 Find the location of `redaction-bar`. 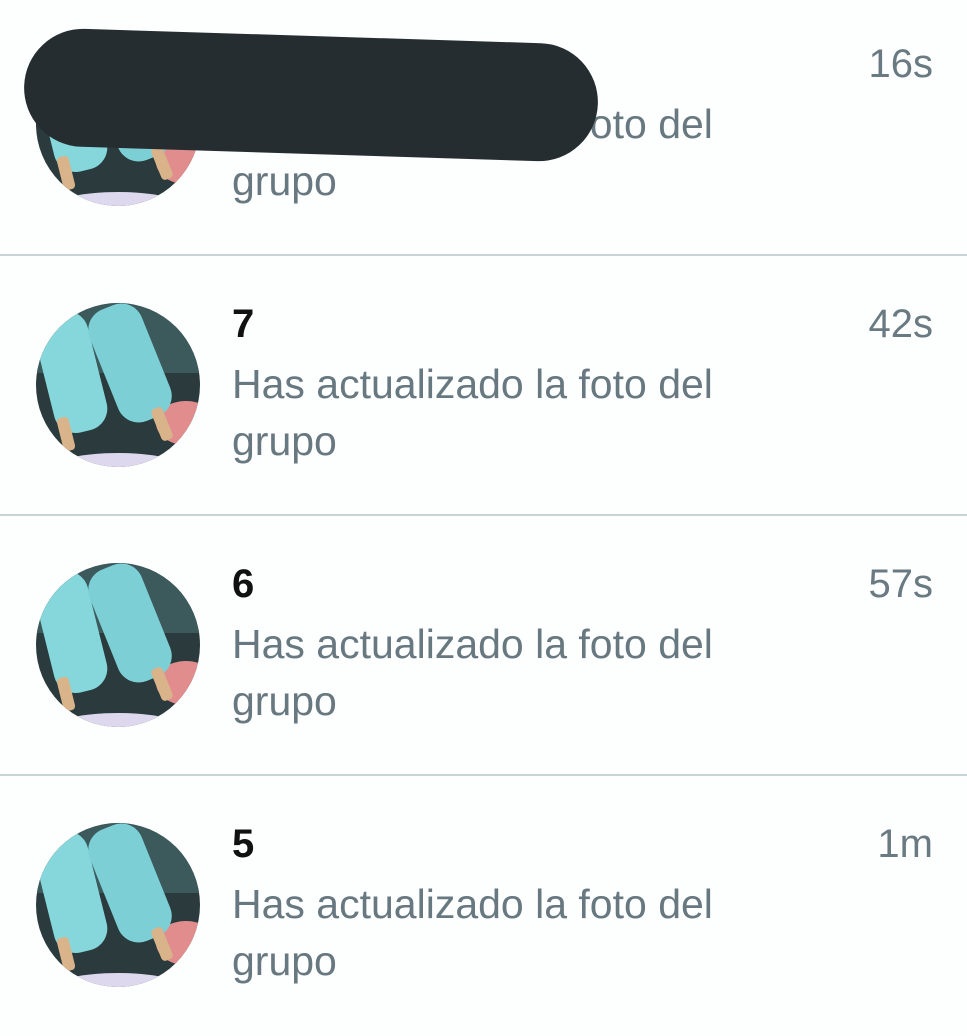

redaction-bar is located at coordinates (311, 95).